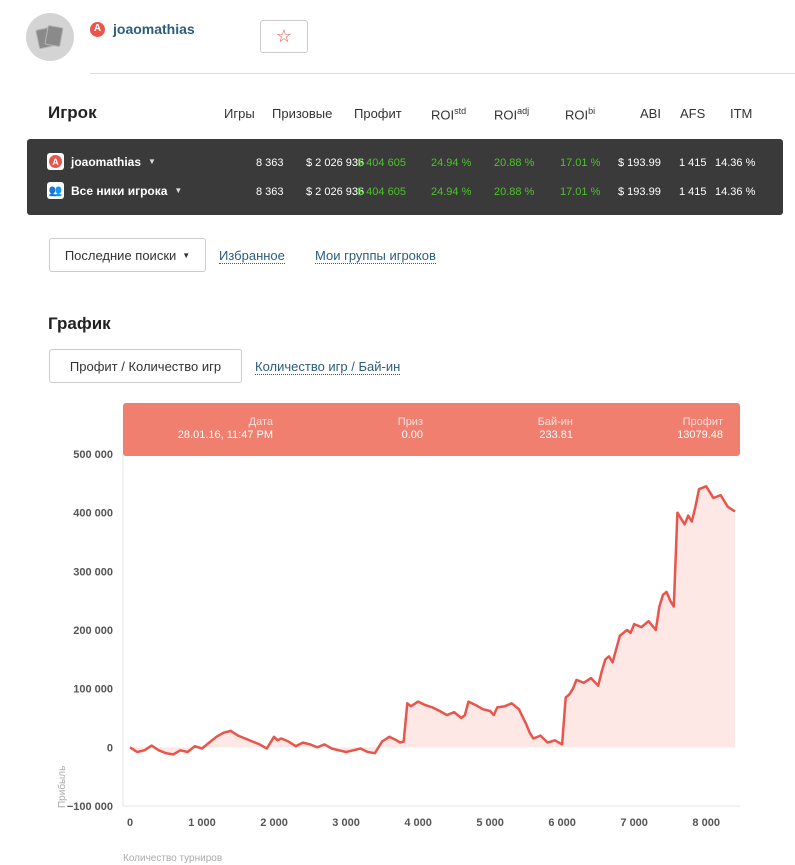 The height and width of the screenshot is (865, 795). I want to click on col-abi: ABI, so click(650, 113).